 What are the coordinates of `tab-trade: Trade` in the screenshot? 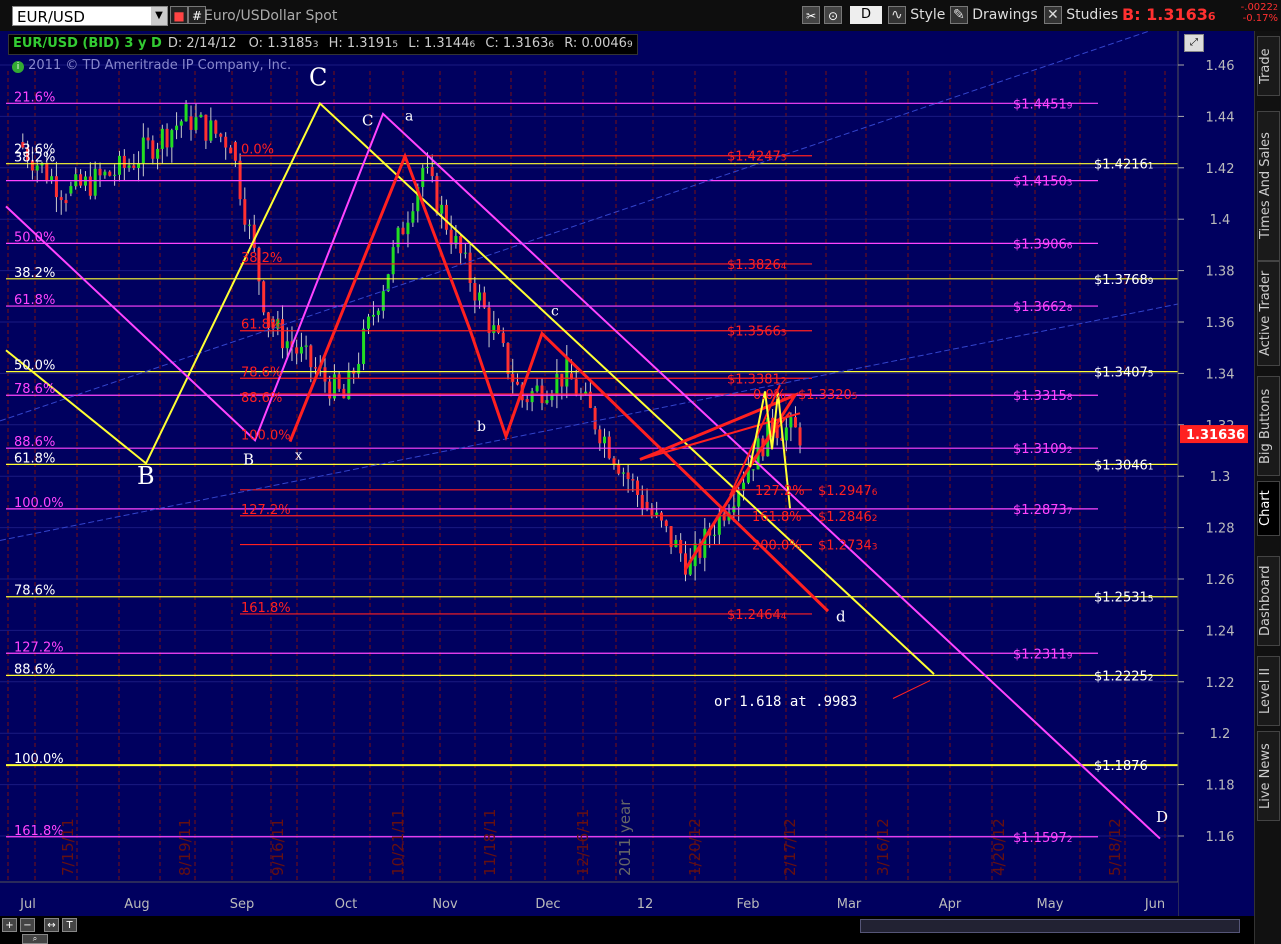 It's located at (1268, 66).